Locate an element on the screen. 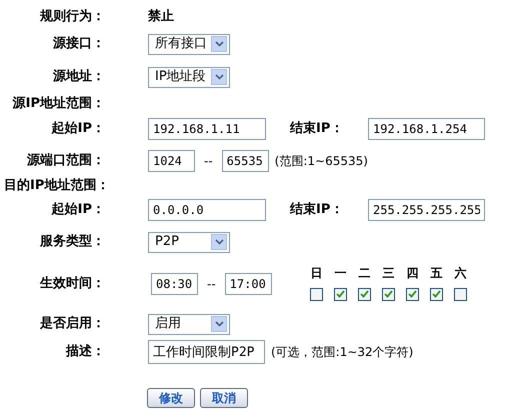 This screenshot has width=506, height=414. field-label: 源地址： is located at coordinates (78, 77).